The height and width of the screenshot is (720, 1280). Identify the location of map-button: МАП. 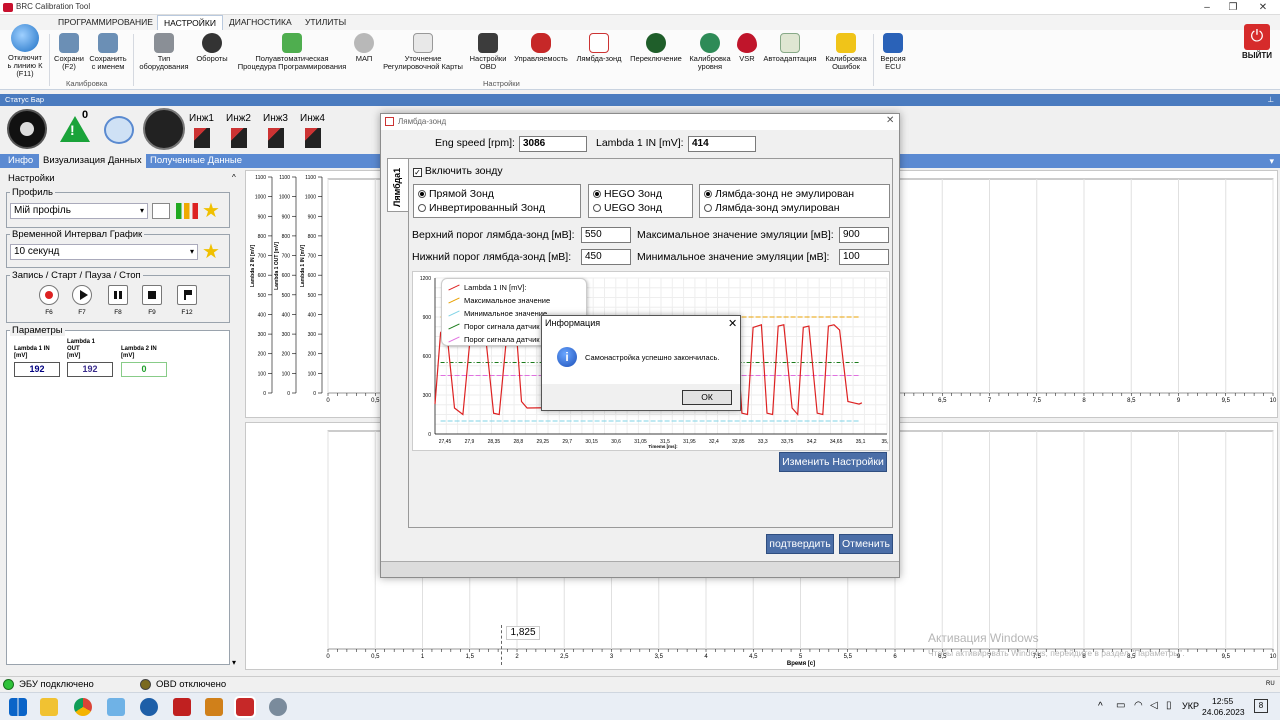
(364, 48).